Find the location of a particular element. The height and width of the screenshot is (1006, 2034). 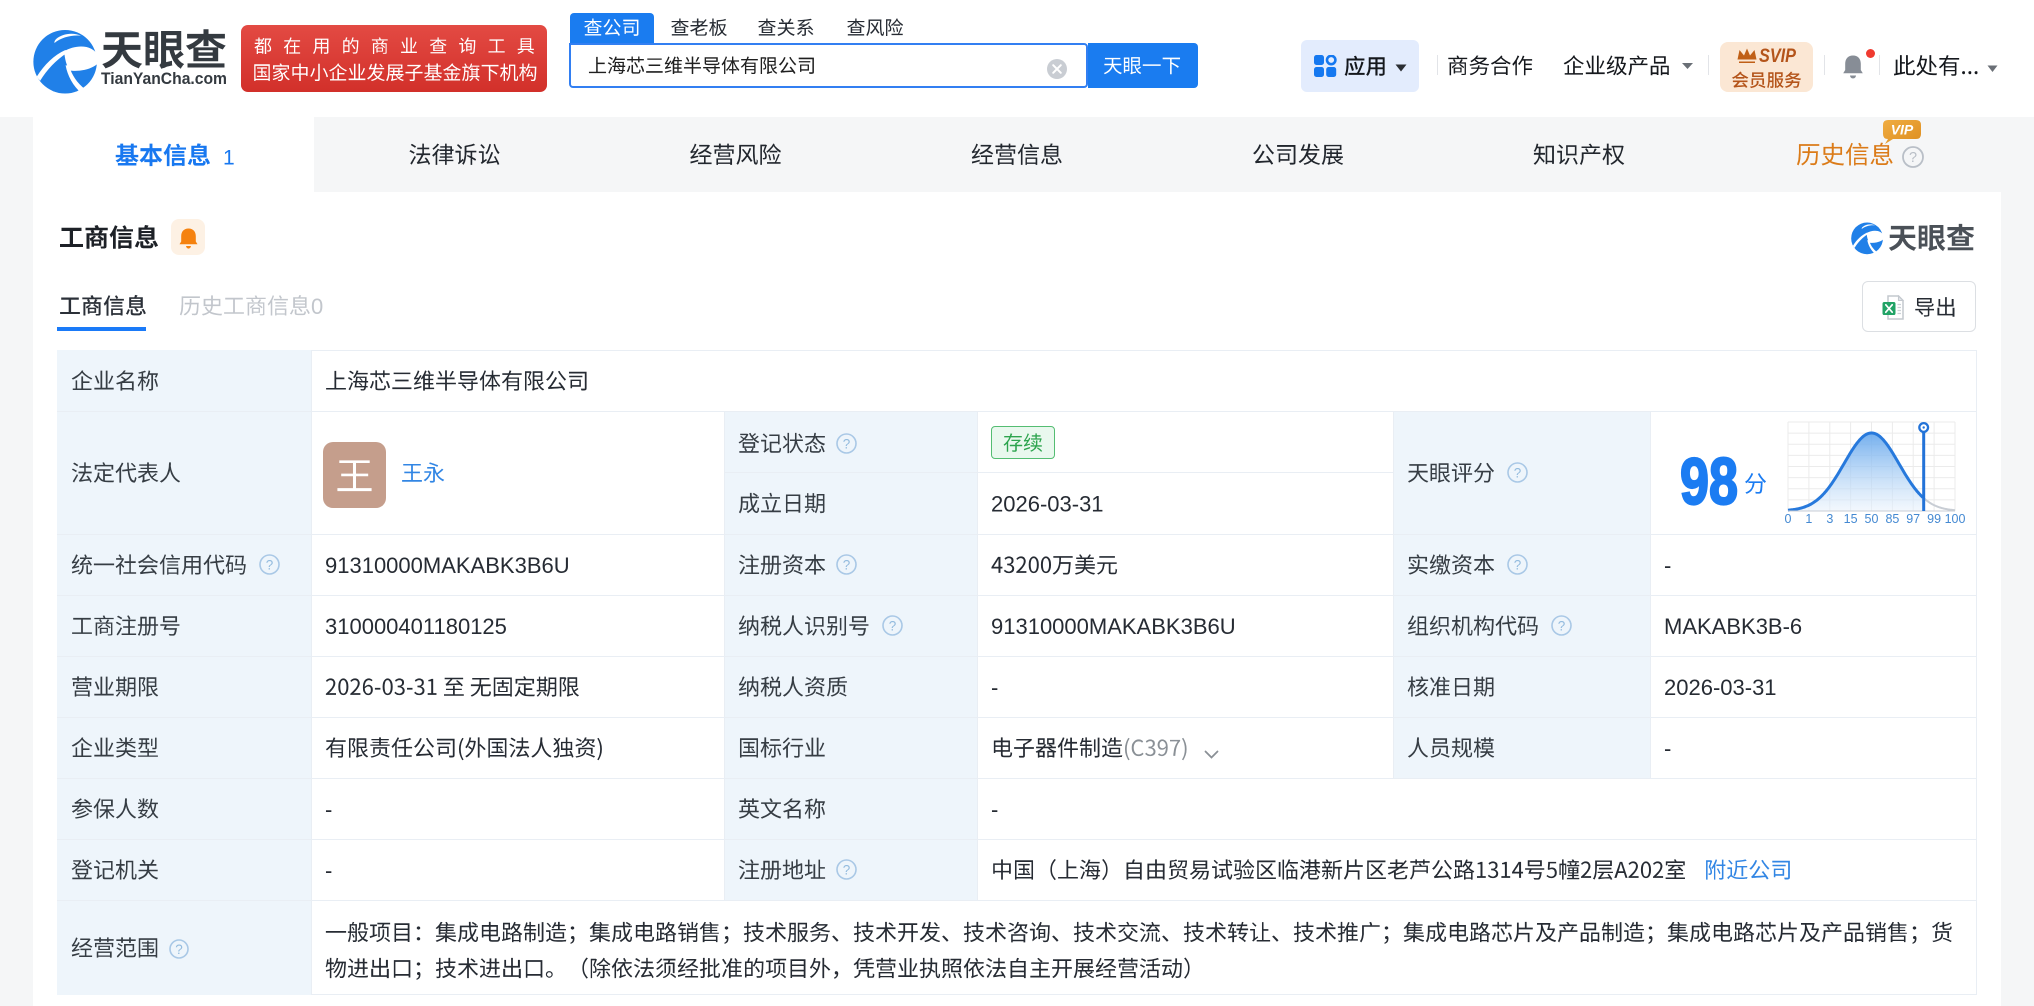

svg-text: 3 is located at coordinates (1829, 519).